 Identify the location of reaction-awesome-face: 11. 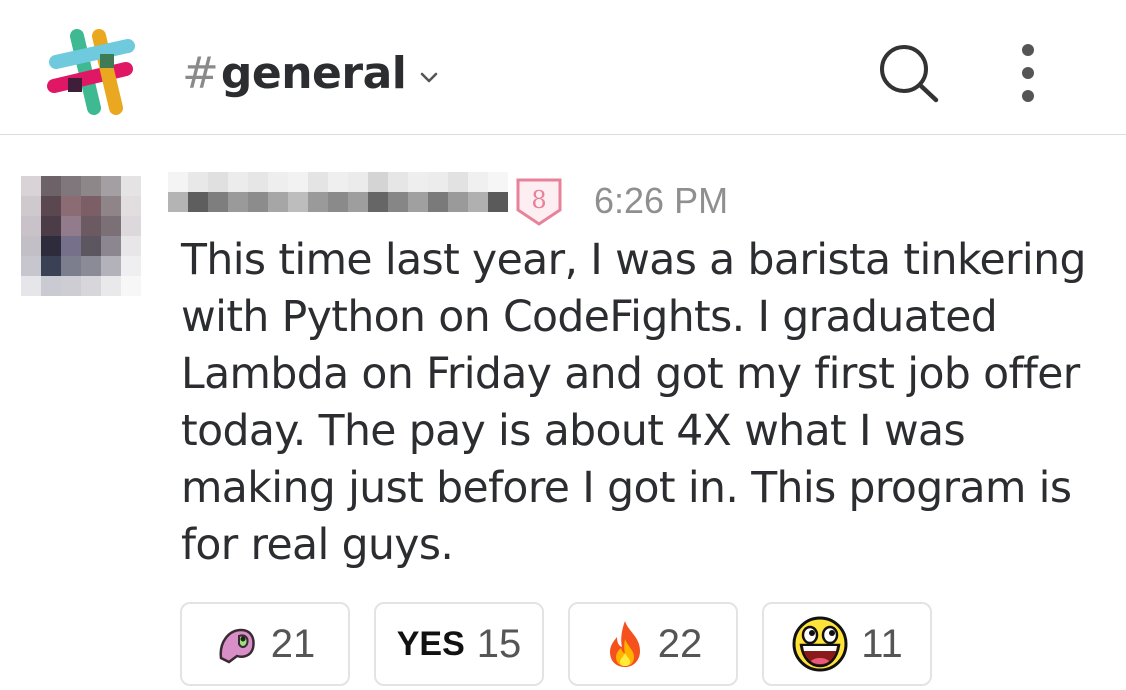
(847, 644).